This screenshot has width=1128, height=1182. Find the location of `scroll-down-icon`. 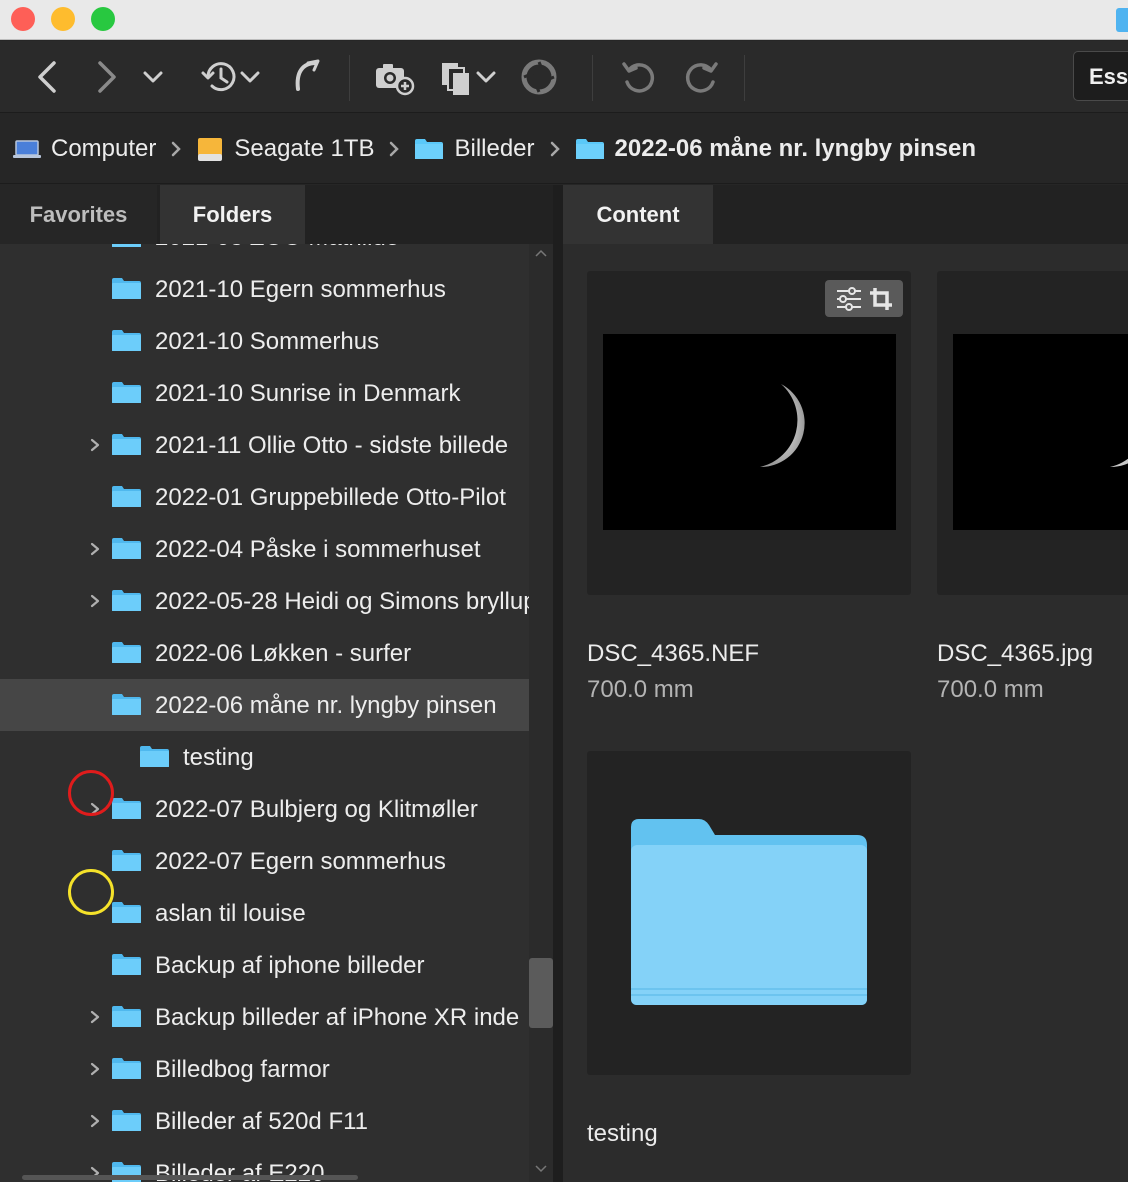

scroll-down-icon is located at coordinates (541, 1169).